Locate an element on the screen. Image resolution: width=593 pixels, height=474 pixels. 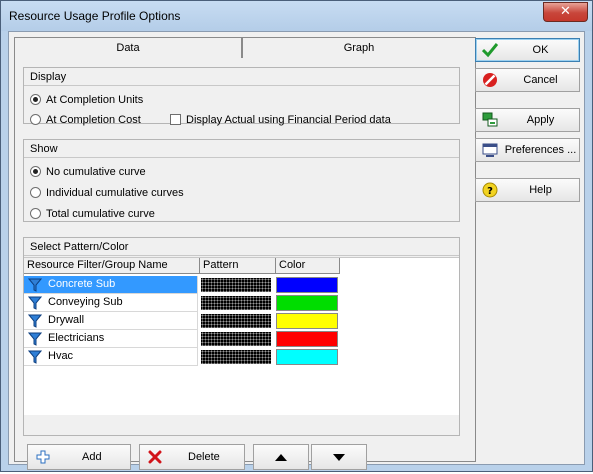
apply-button: Apply is located at coordinates (527, 120).